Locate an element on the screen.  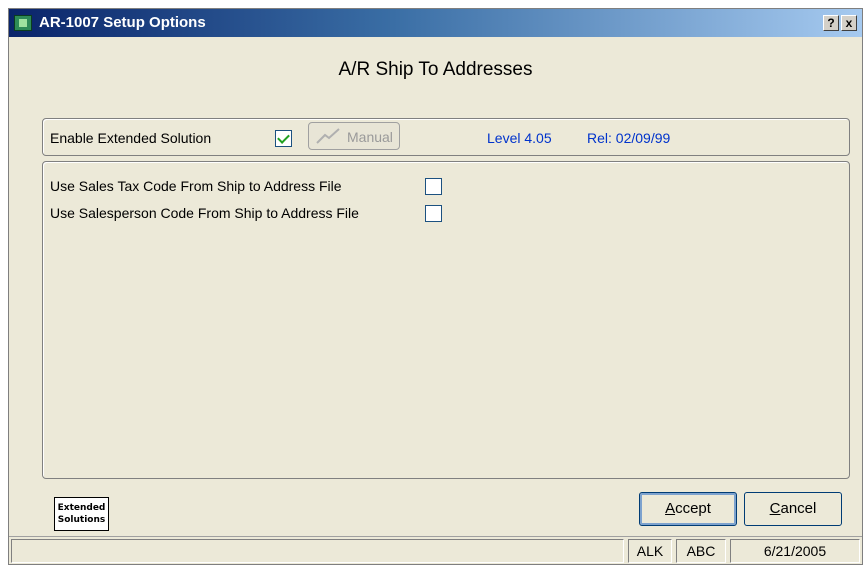
release-date-text: Rel: 02/09/99 is located at coordinates (629, 138).